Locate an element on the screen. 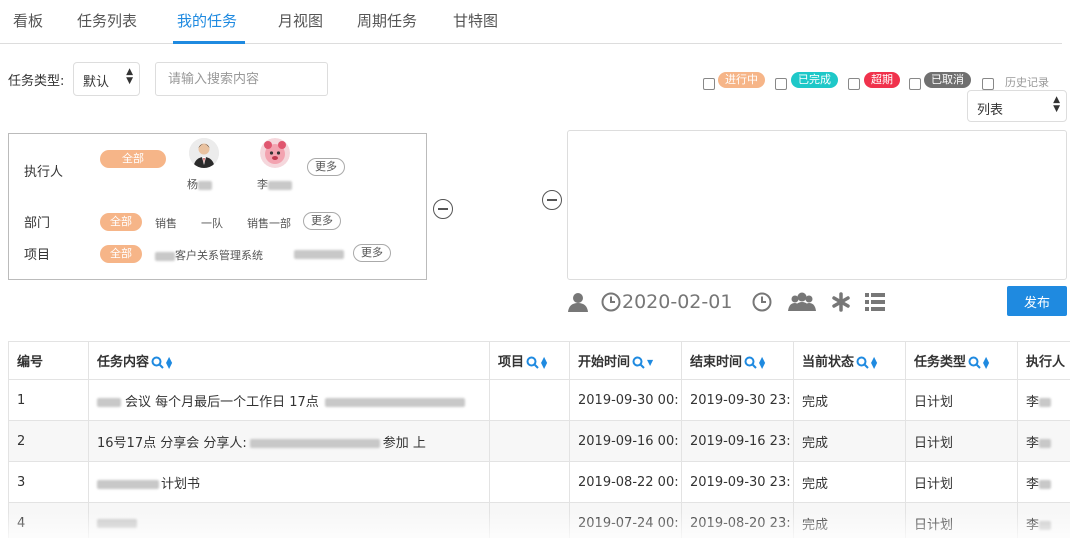 The width and height of the screenshot is (1078, 538). status-checkbox-overdue is located at coordinates (854, 84).